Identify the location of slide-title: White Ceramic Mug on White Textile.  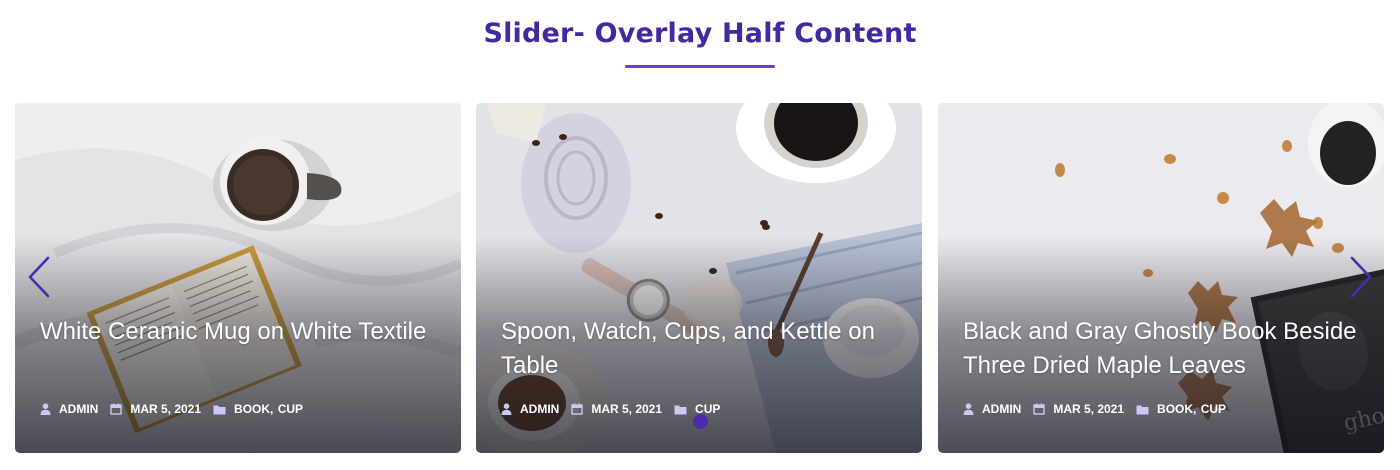
(241, 332).